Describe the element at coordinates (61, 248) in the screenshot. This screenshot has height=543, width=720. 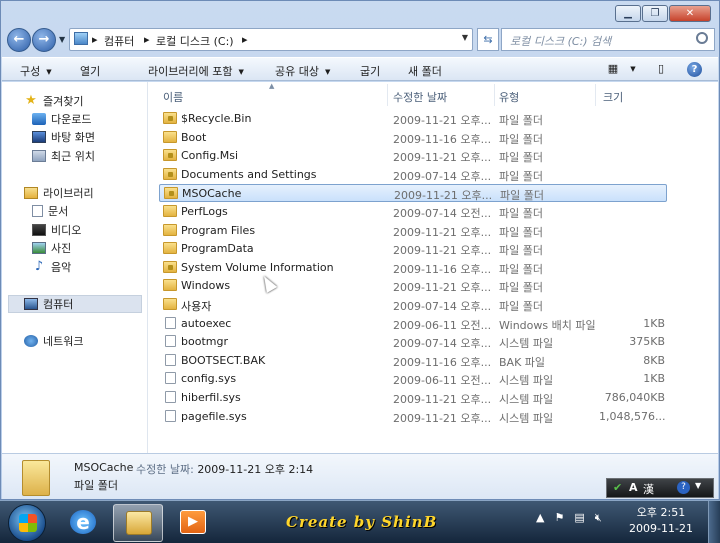
I see `sidebar-item-label: 사진` at that location.